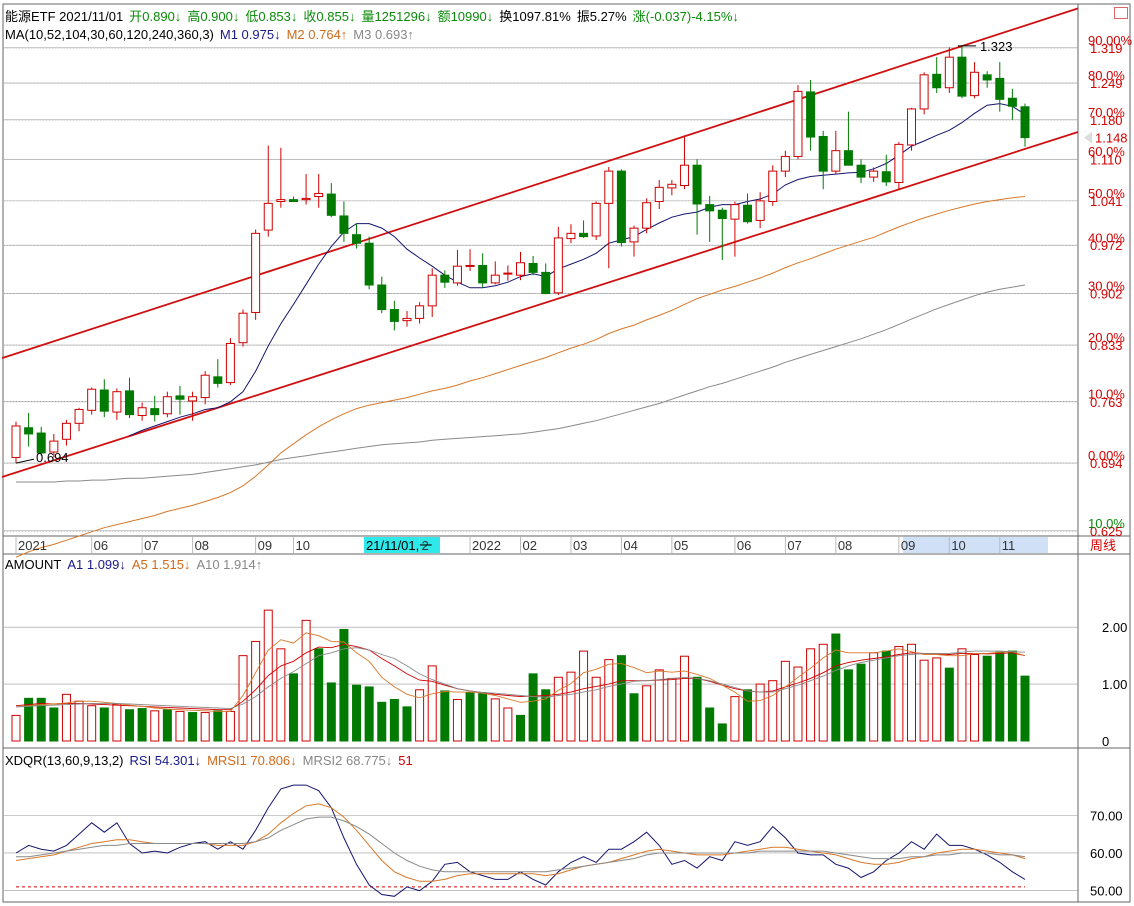 The height and width of the screenshot is (906, 1134). I want to click on percent-tick-label: 20.0%, so click(1106, 337).